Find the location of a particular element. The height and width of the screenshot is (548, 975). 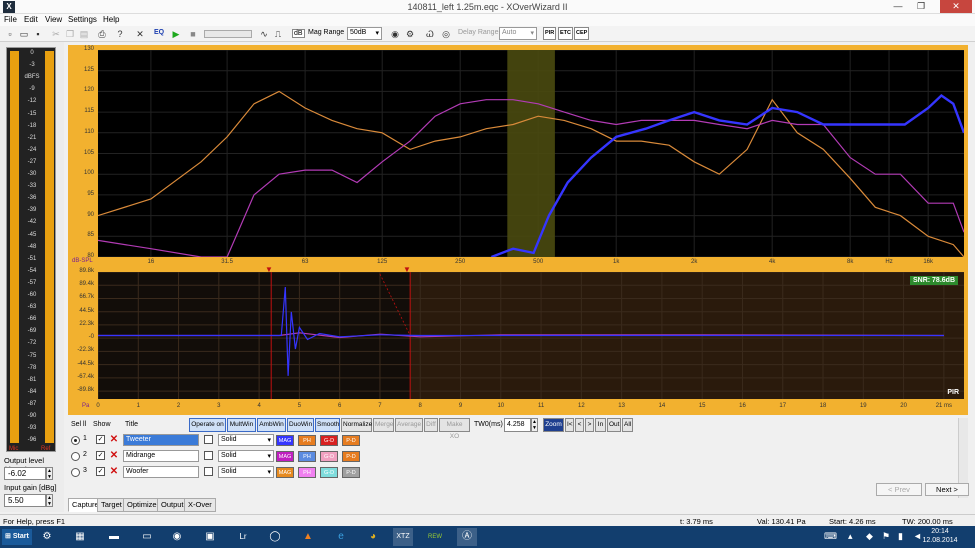

maximize-button: ❐ is located at coordinates (921, 6).